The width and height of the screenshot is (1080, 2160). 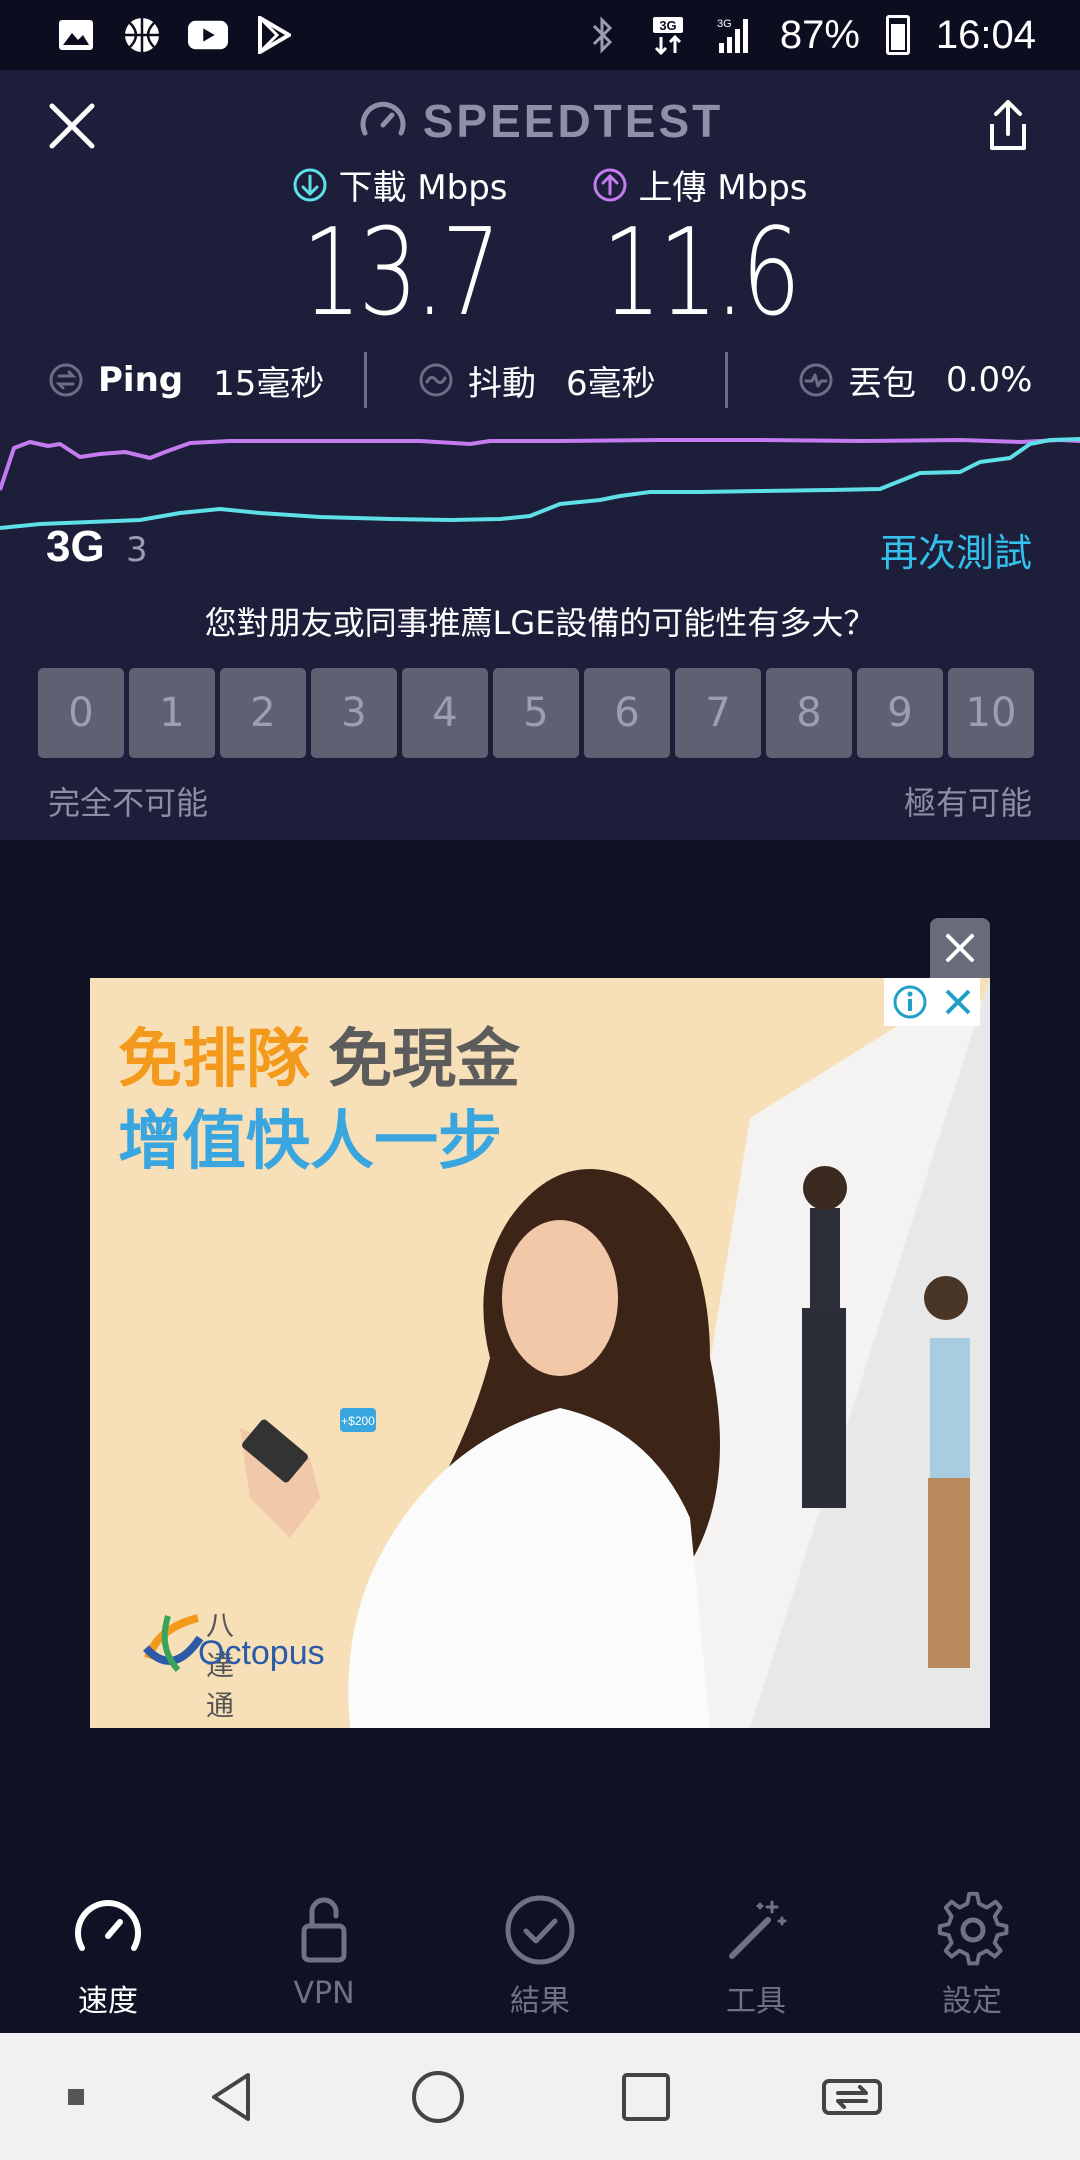 I want to click on packet-loss-value: 0.0%, so click(x=989, y=380).